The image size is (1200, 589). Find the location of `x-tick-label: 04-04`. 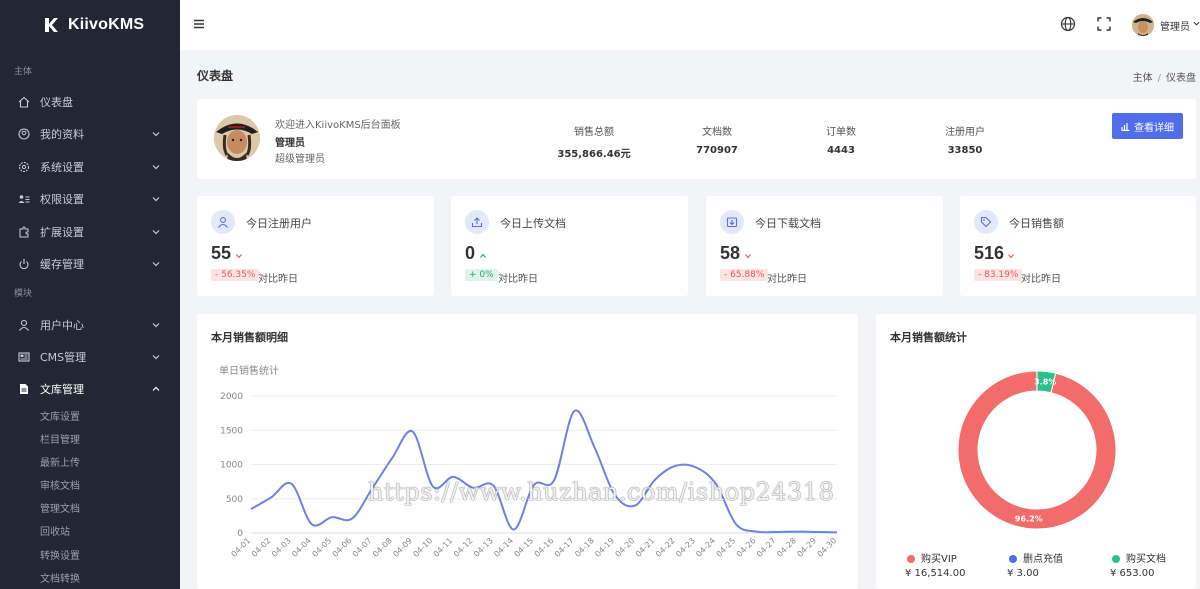

x-tick-label: 04-04 is located at coordinates (301, 547).